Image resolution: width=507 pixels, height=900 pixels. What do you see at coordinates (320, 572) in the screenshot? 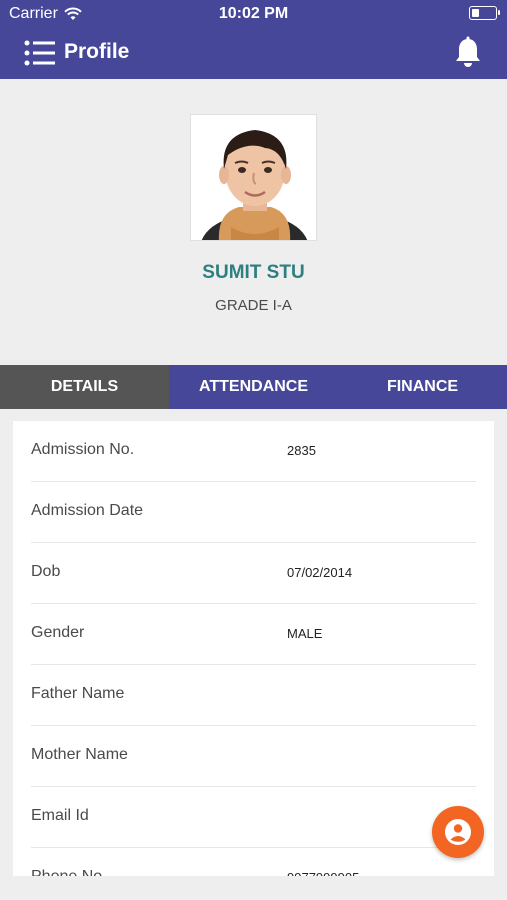
I see `detail-value: 07/02/2014` at bounding box center [320, 572].